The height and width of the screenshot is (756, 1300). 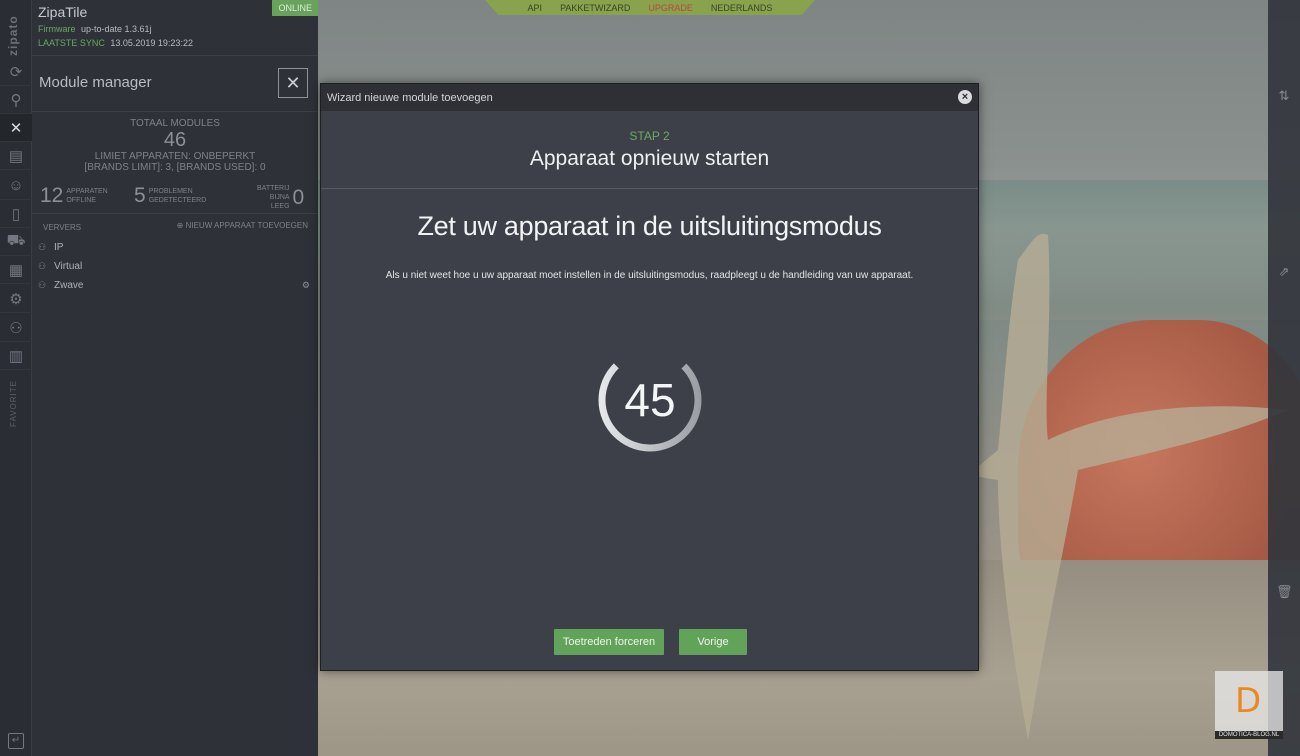 What do you see at coordinates (69, 285) in the screenshot?
I see `tree-item-label: Zwave` at bounding box center [69, 285].